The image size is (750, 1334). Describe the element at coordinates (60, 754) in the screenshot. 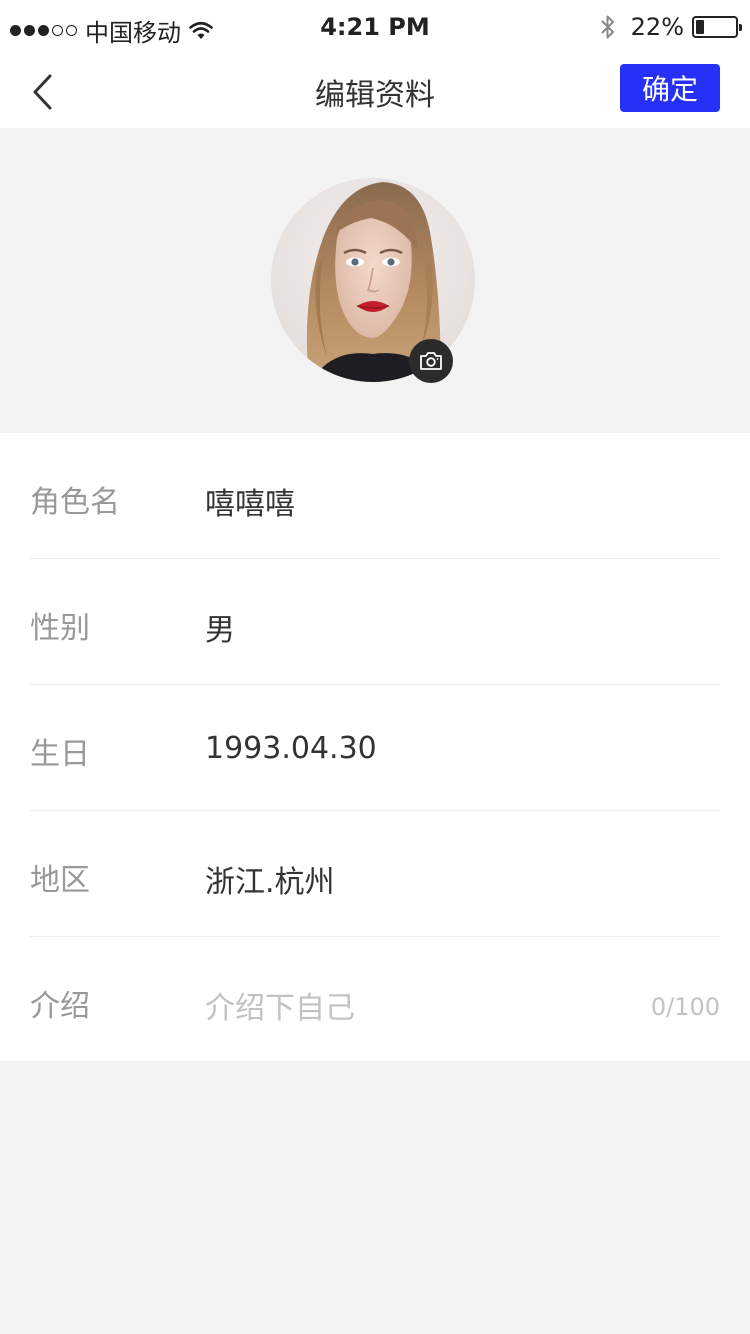

I see `birthday-label: 生日` at that location.